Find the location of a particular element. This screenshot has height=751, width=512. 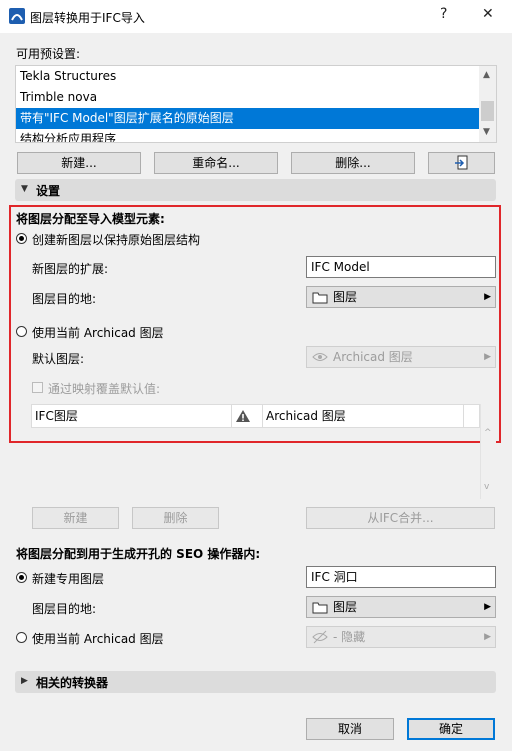

hidden-eye-icon is located at coordinates (320, 637).